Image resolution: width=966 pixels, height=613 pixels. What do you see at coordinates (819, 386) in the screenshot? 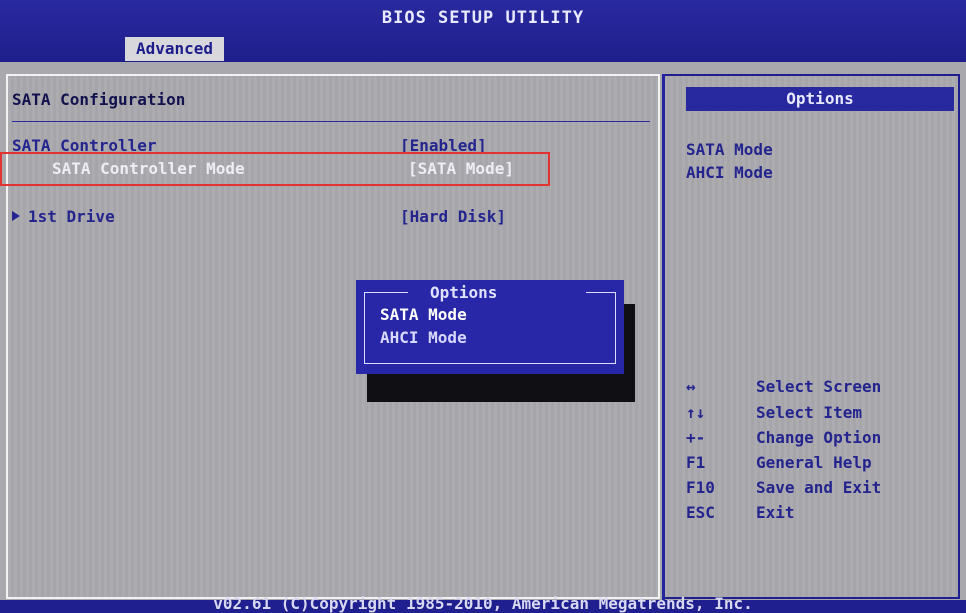
I see `help-select-screen: Select Screen` at bounding box center [819, 386].